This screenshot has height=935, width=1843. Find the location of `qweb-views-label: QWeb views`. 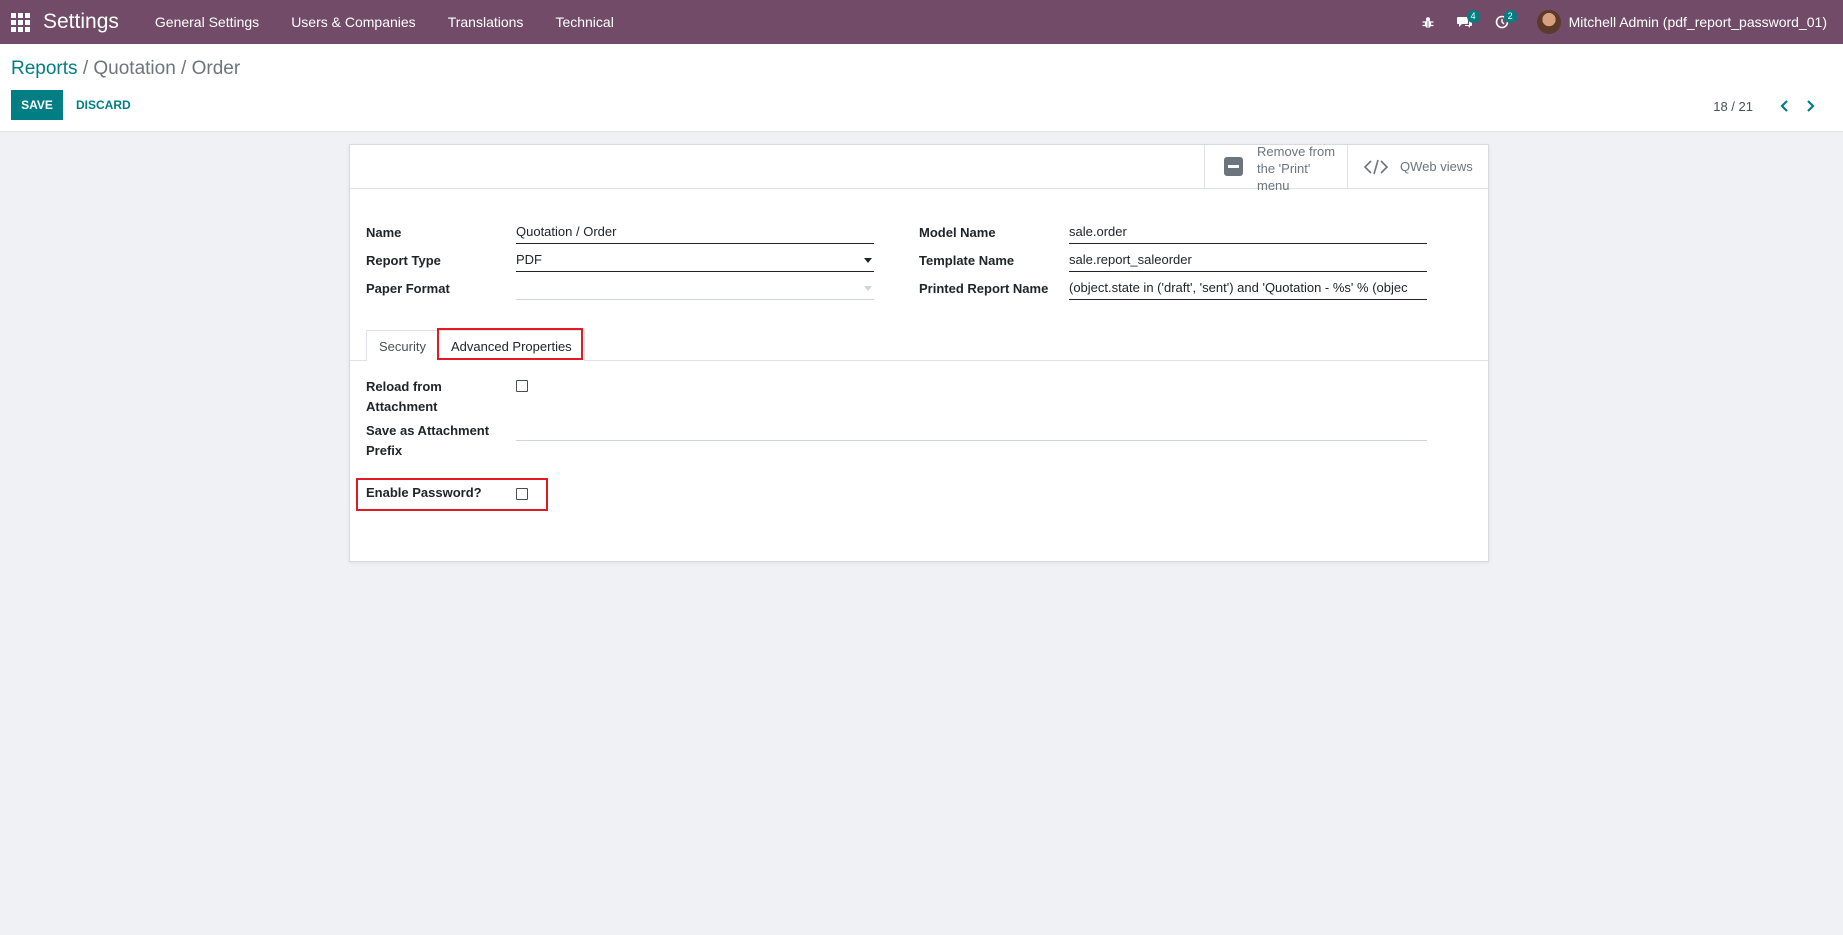

qweb-views-label: QWeb views is located at coordinates (1436, 166).